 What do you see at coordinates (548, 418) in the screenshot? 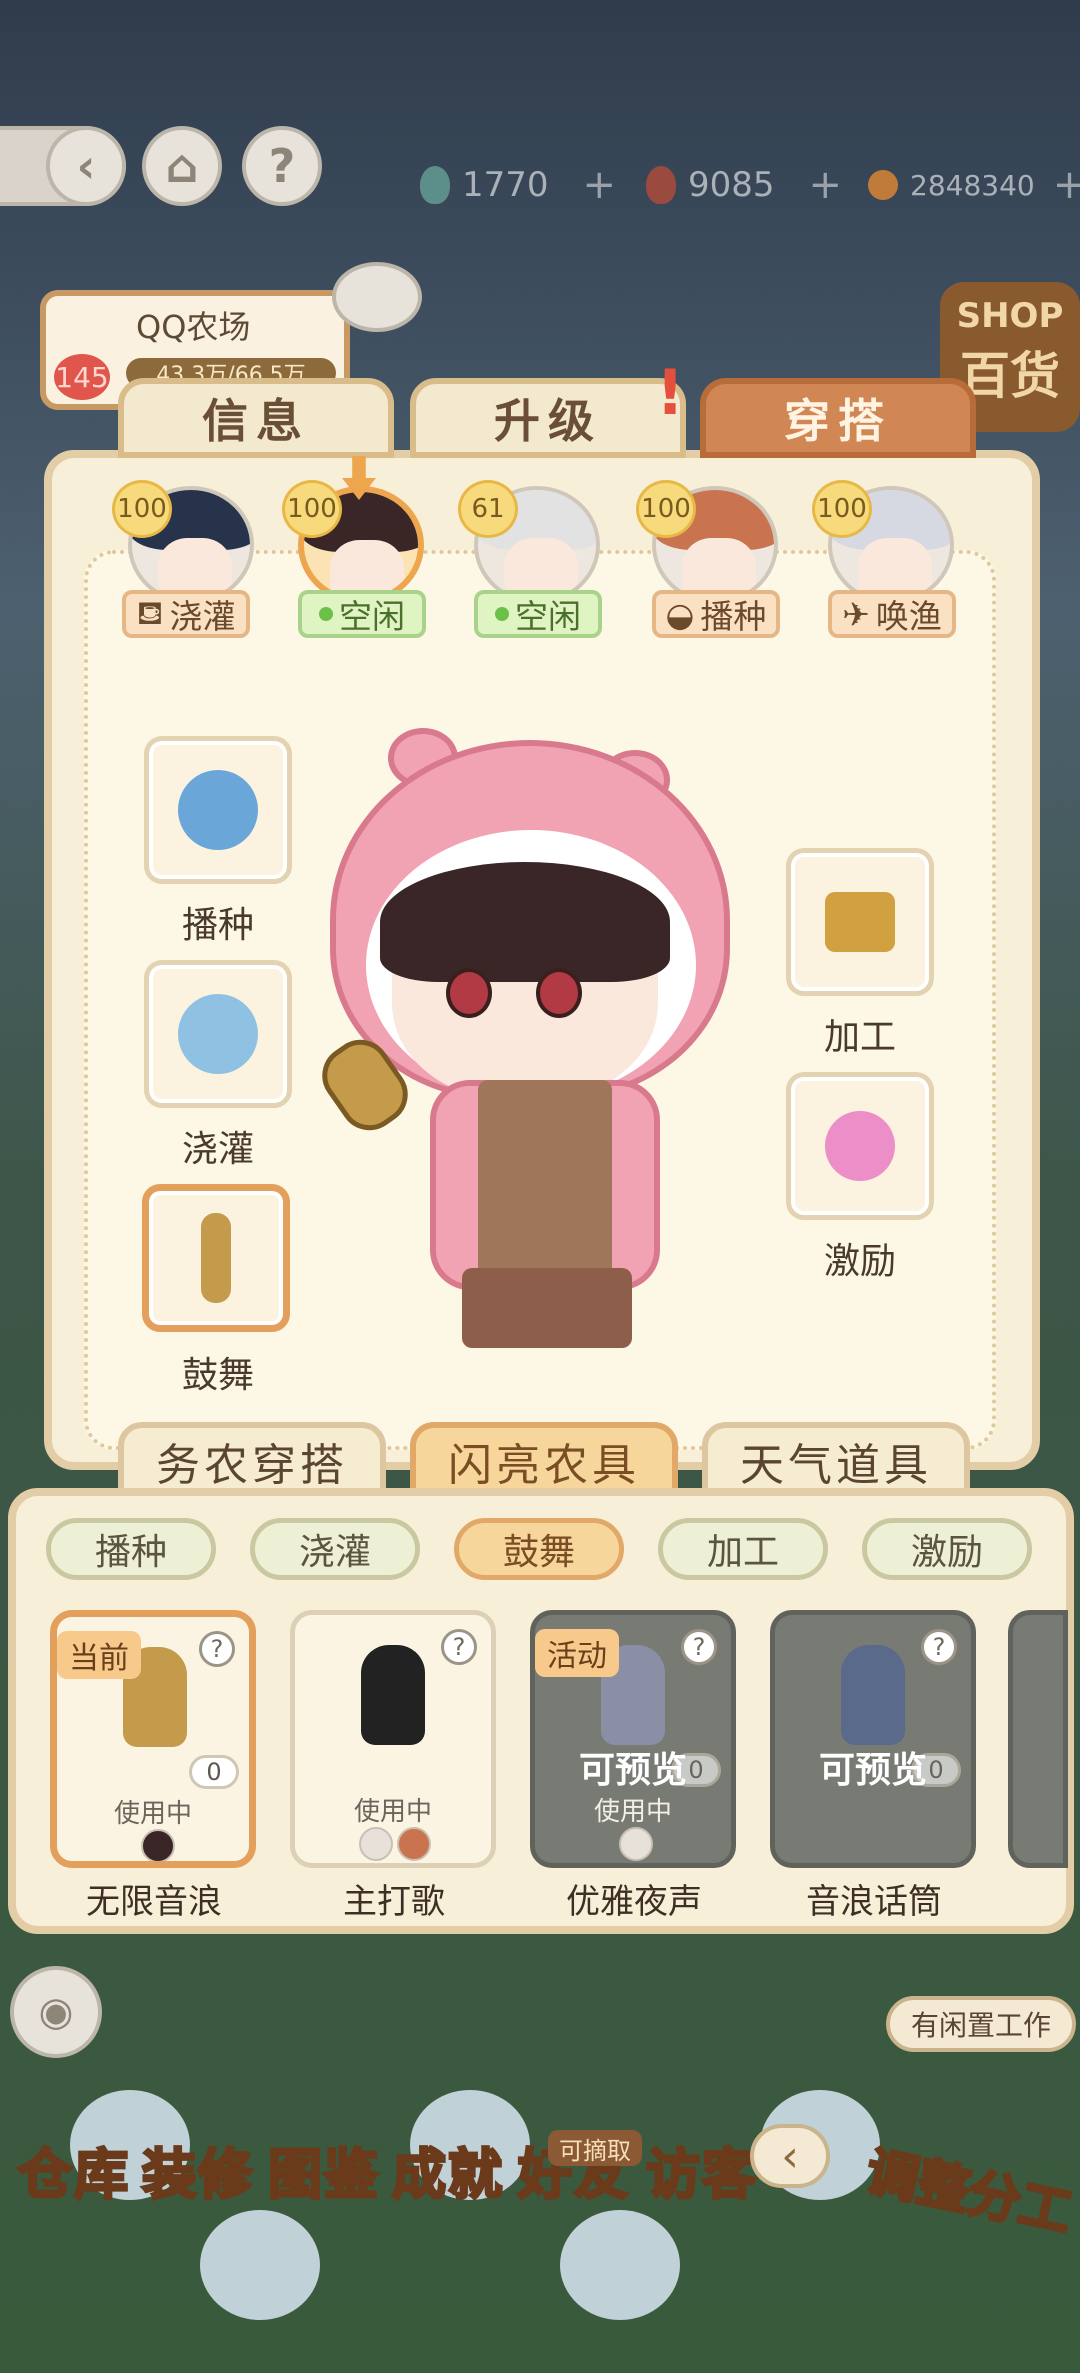
I see `tab-upgrade: 升级` at bounding box center [548, 418].